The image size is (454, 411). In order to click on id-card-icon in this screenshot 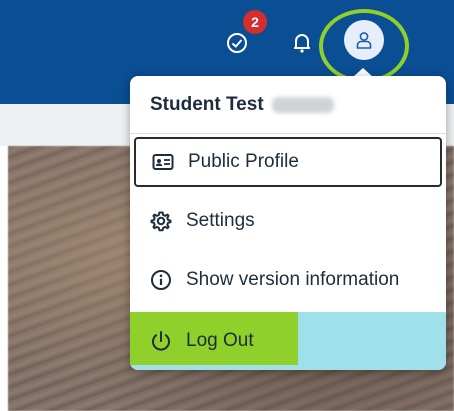, I will do `click(163, 162)`.